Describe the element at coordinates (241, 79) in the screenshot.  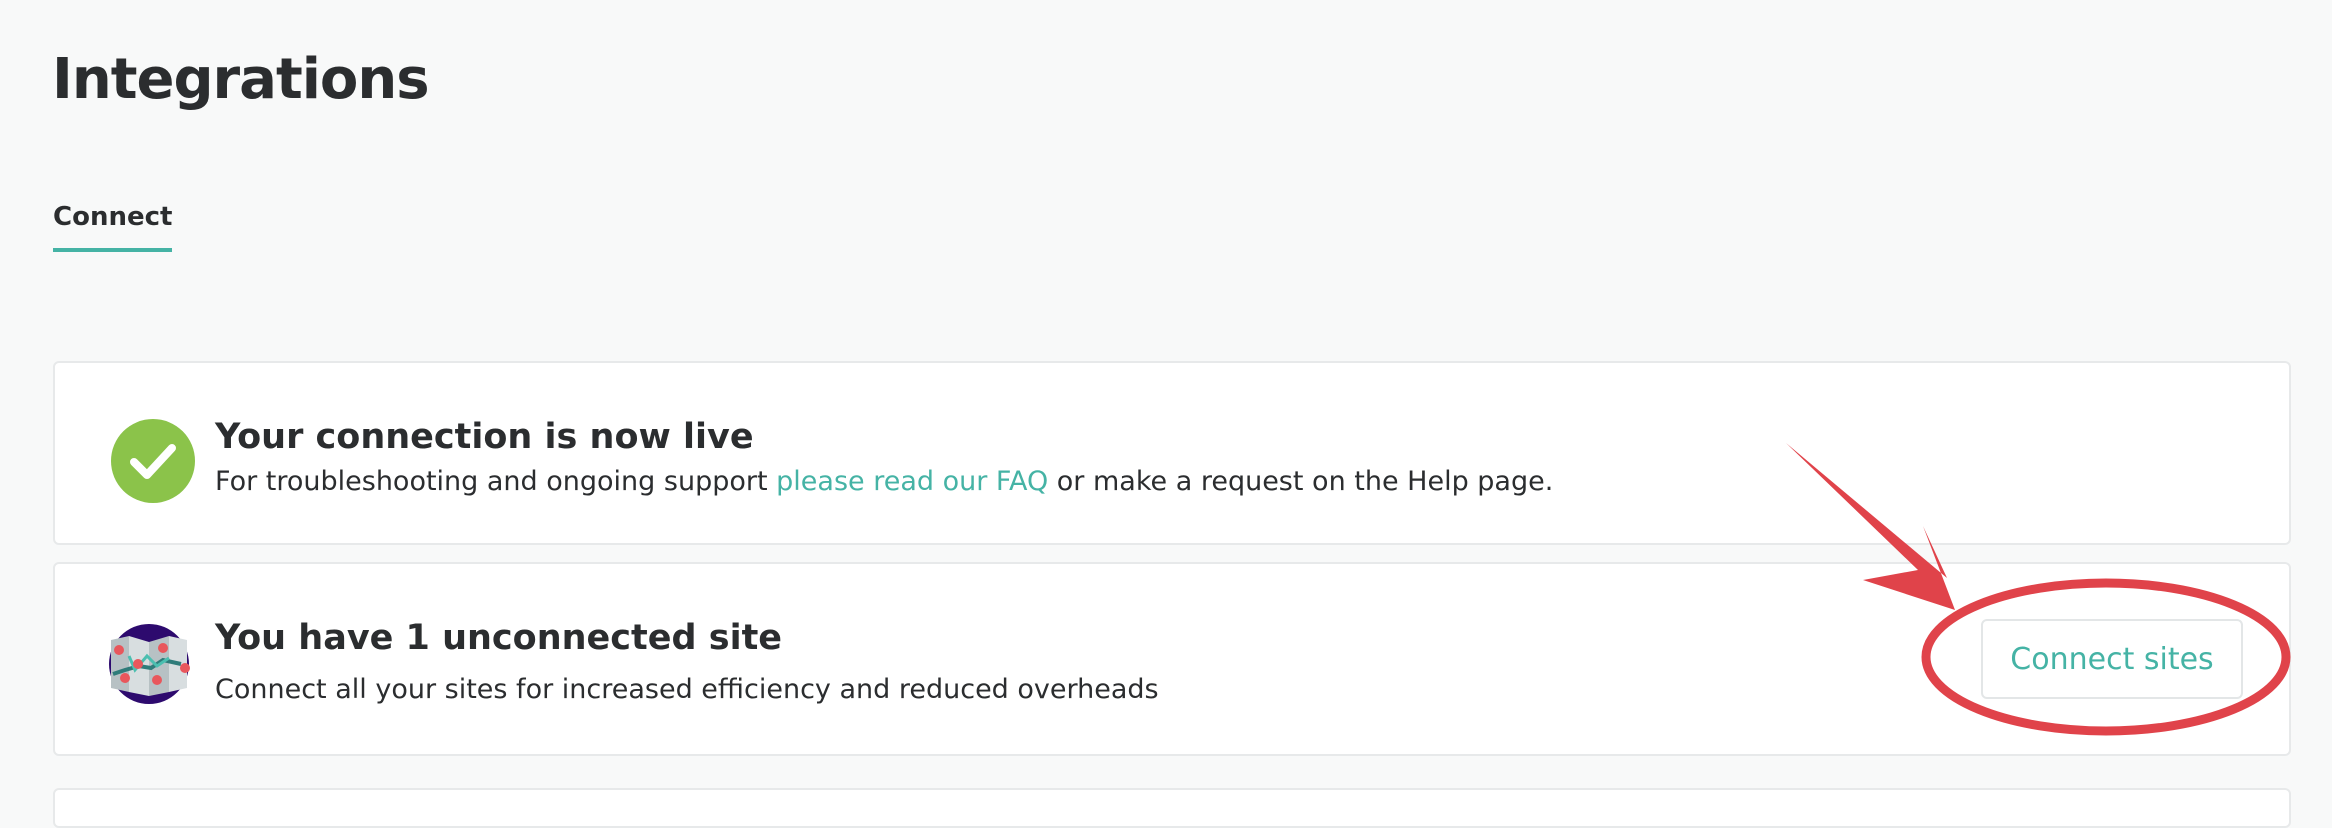
I see `page-title: Integrations` at that location.